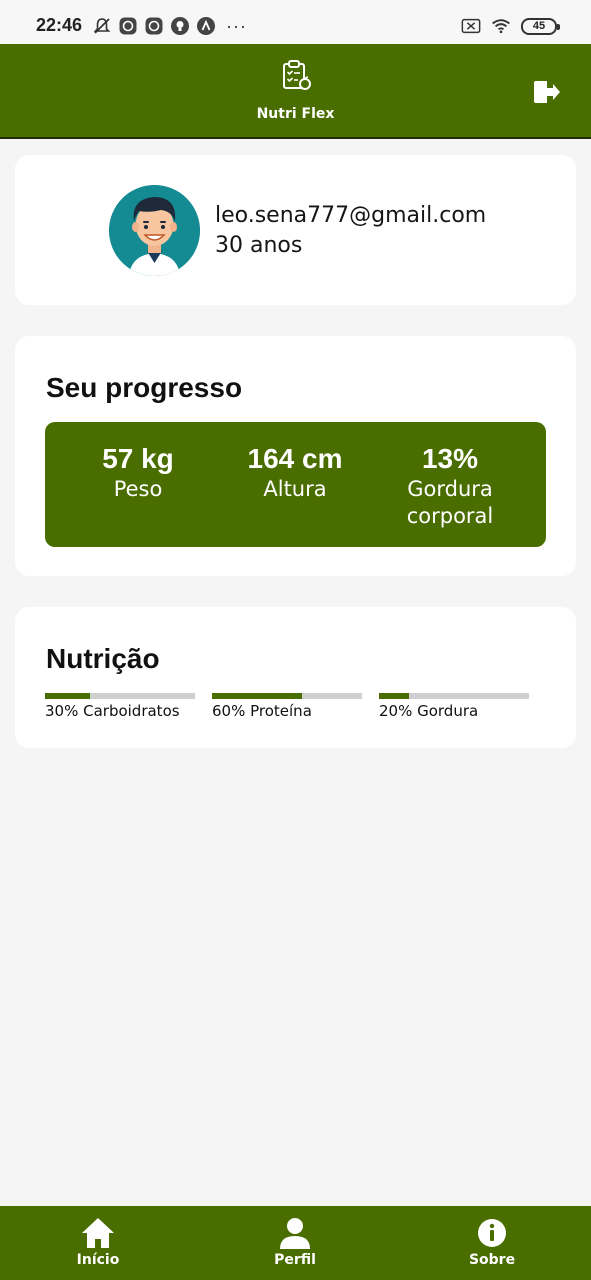 This screenshot has width=591, height=1280. Describe the element at coordinates (295, 22) in the screenshot. I see `status-bar: 22:46 ··· 45` at that location.